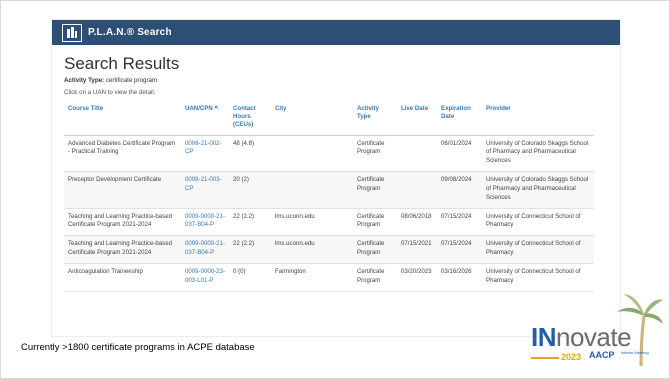 Image resolution: width=670 pixels, height=379 pixels. What do you see at coordinates (459, 190) in the screenshot?
I see `cell-expiration-date: 09/08/2024` at bounding box center [459, 190].